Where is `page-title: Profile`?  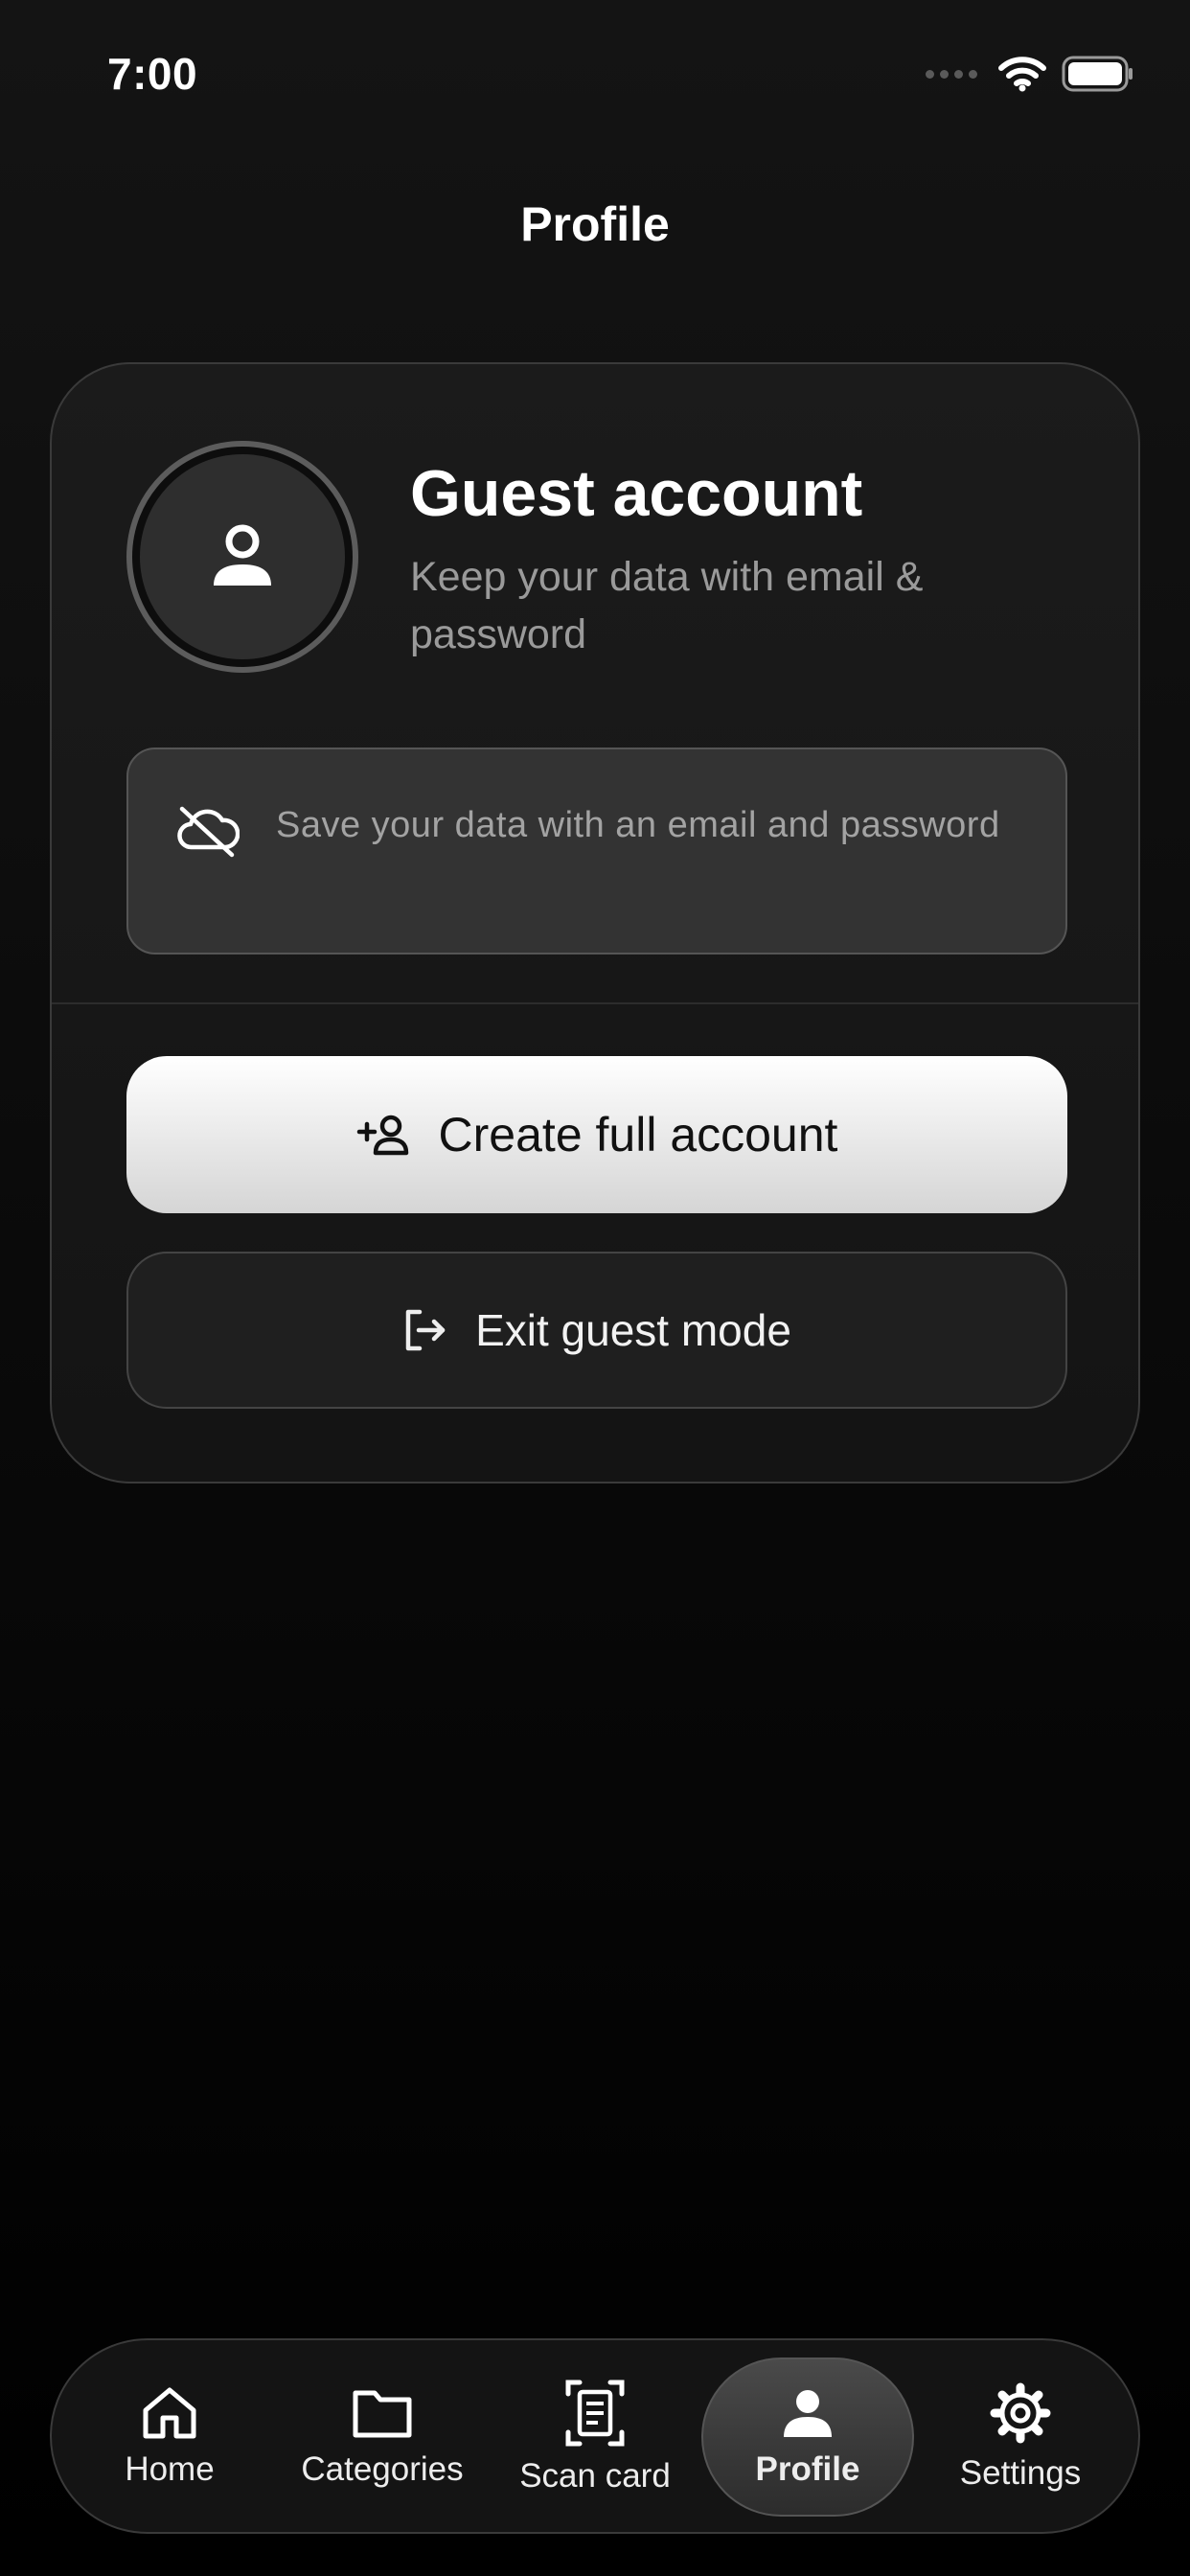
page-title: Profile is located at coordinates (595, 224).